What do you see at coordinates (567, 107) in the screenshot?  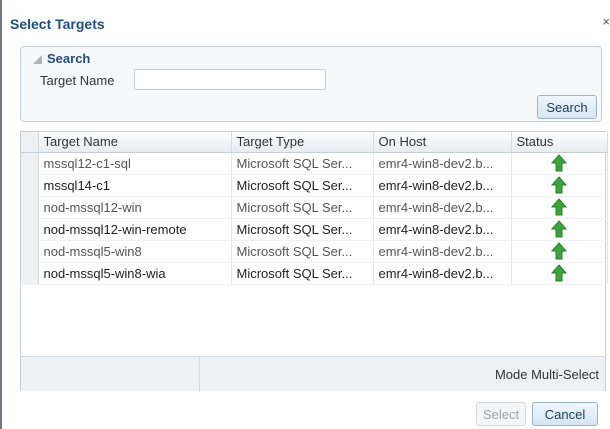 I see `search-button: Search` at bounding box center [567, 107].